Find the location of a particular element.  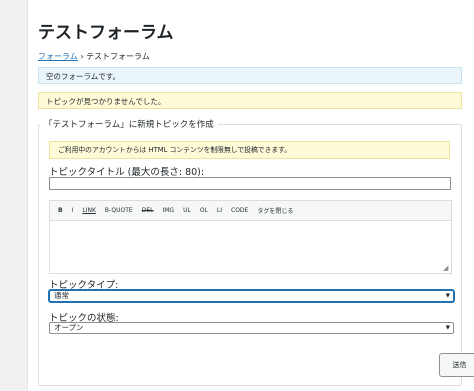

qt-link-button: LINK is located at coordinates (89, 210).